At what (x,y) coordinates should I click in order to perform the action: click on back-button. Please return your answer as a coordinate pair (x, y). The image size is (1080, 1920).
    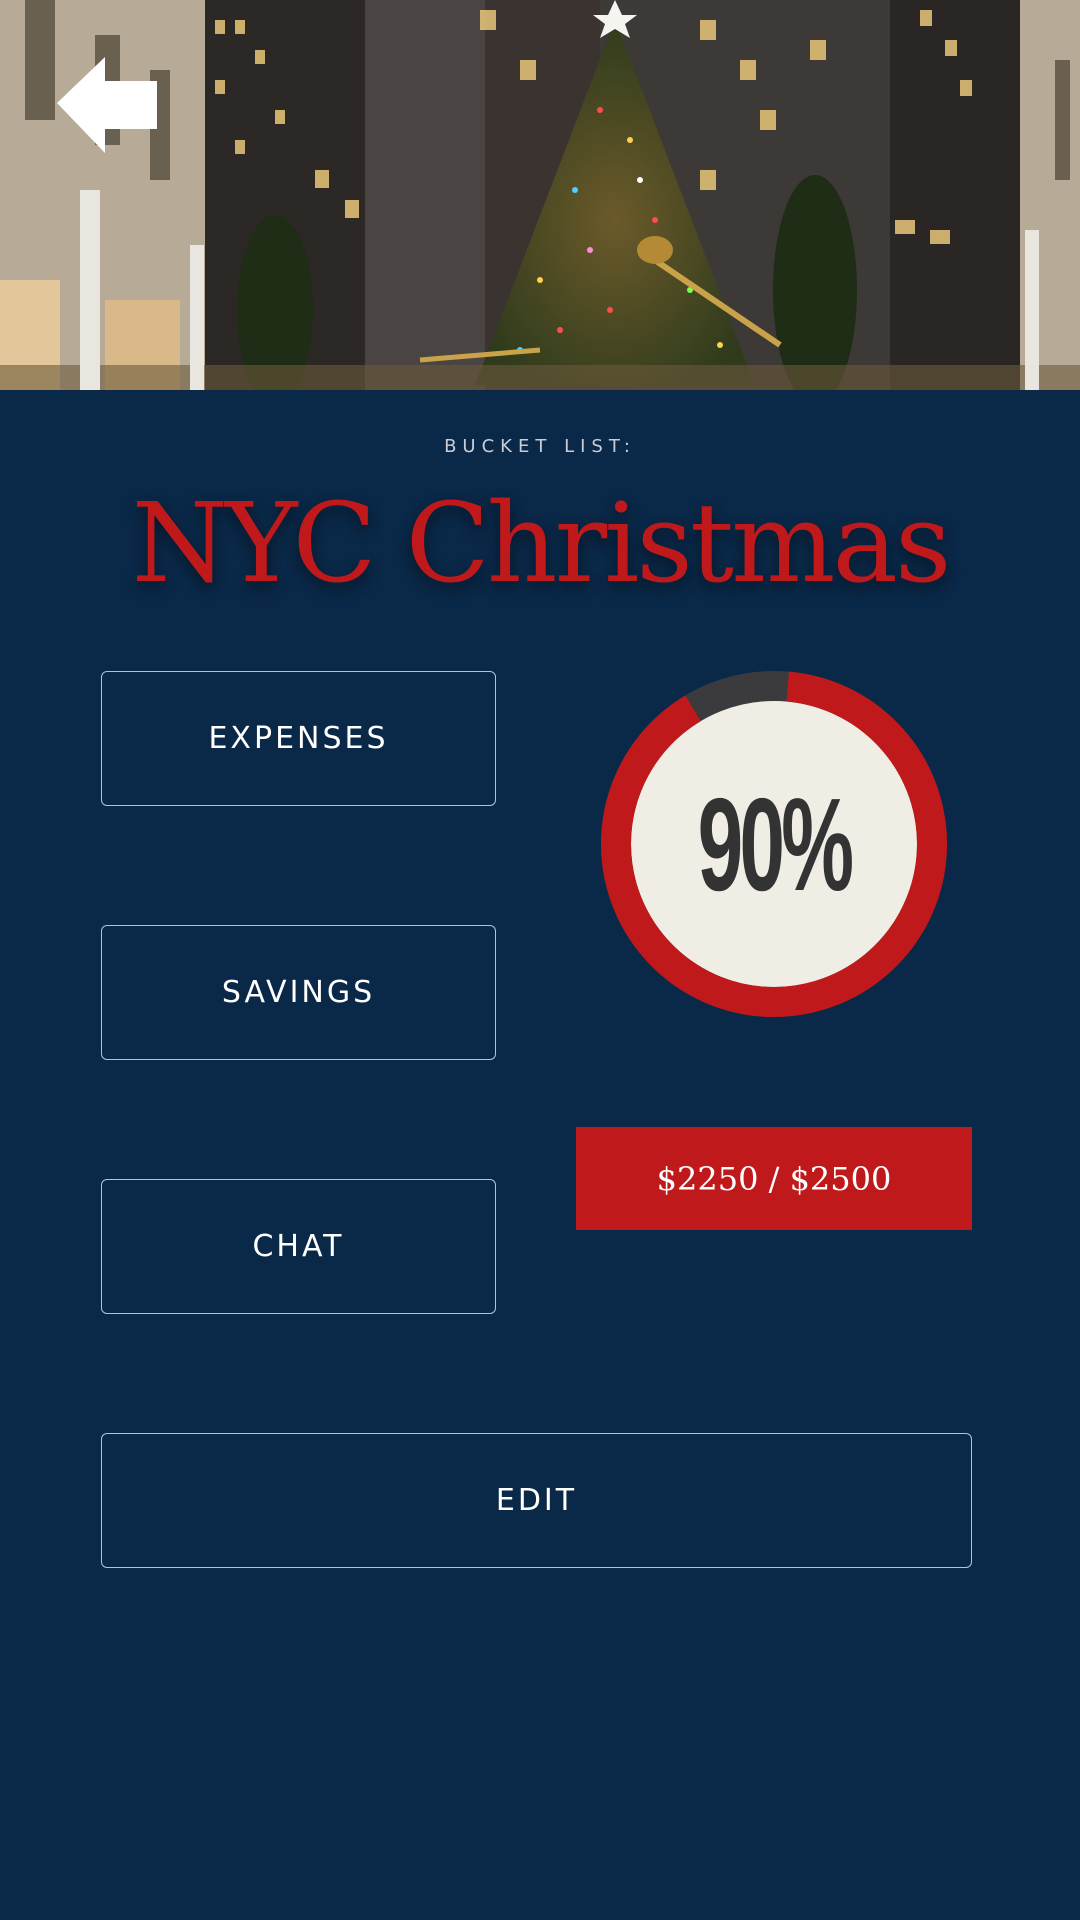
    Looking at the image, I should click on (110, 105).